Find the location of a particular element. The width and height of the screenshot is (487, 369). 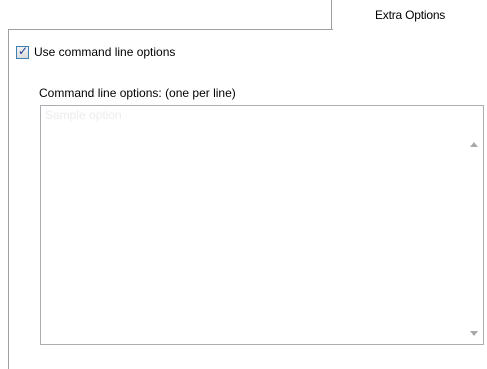

chevron-down-icon is located at coordinates (474, 333).